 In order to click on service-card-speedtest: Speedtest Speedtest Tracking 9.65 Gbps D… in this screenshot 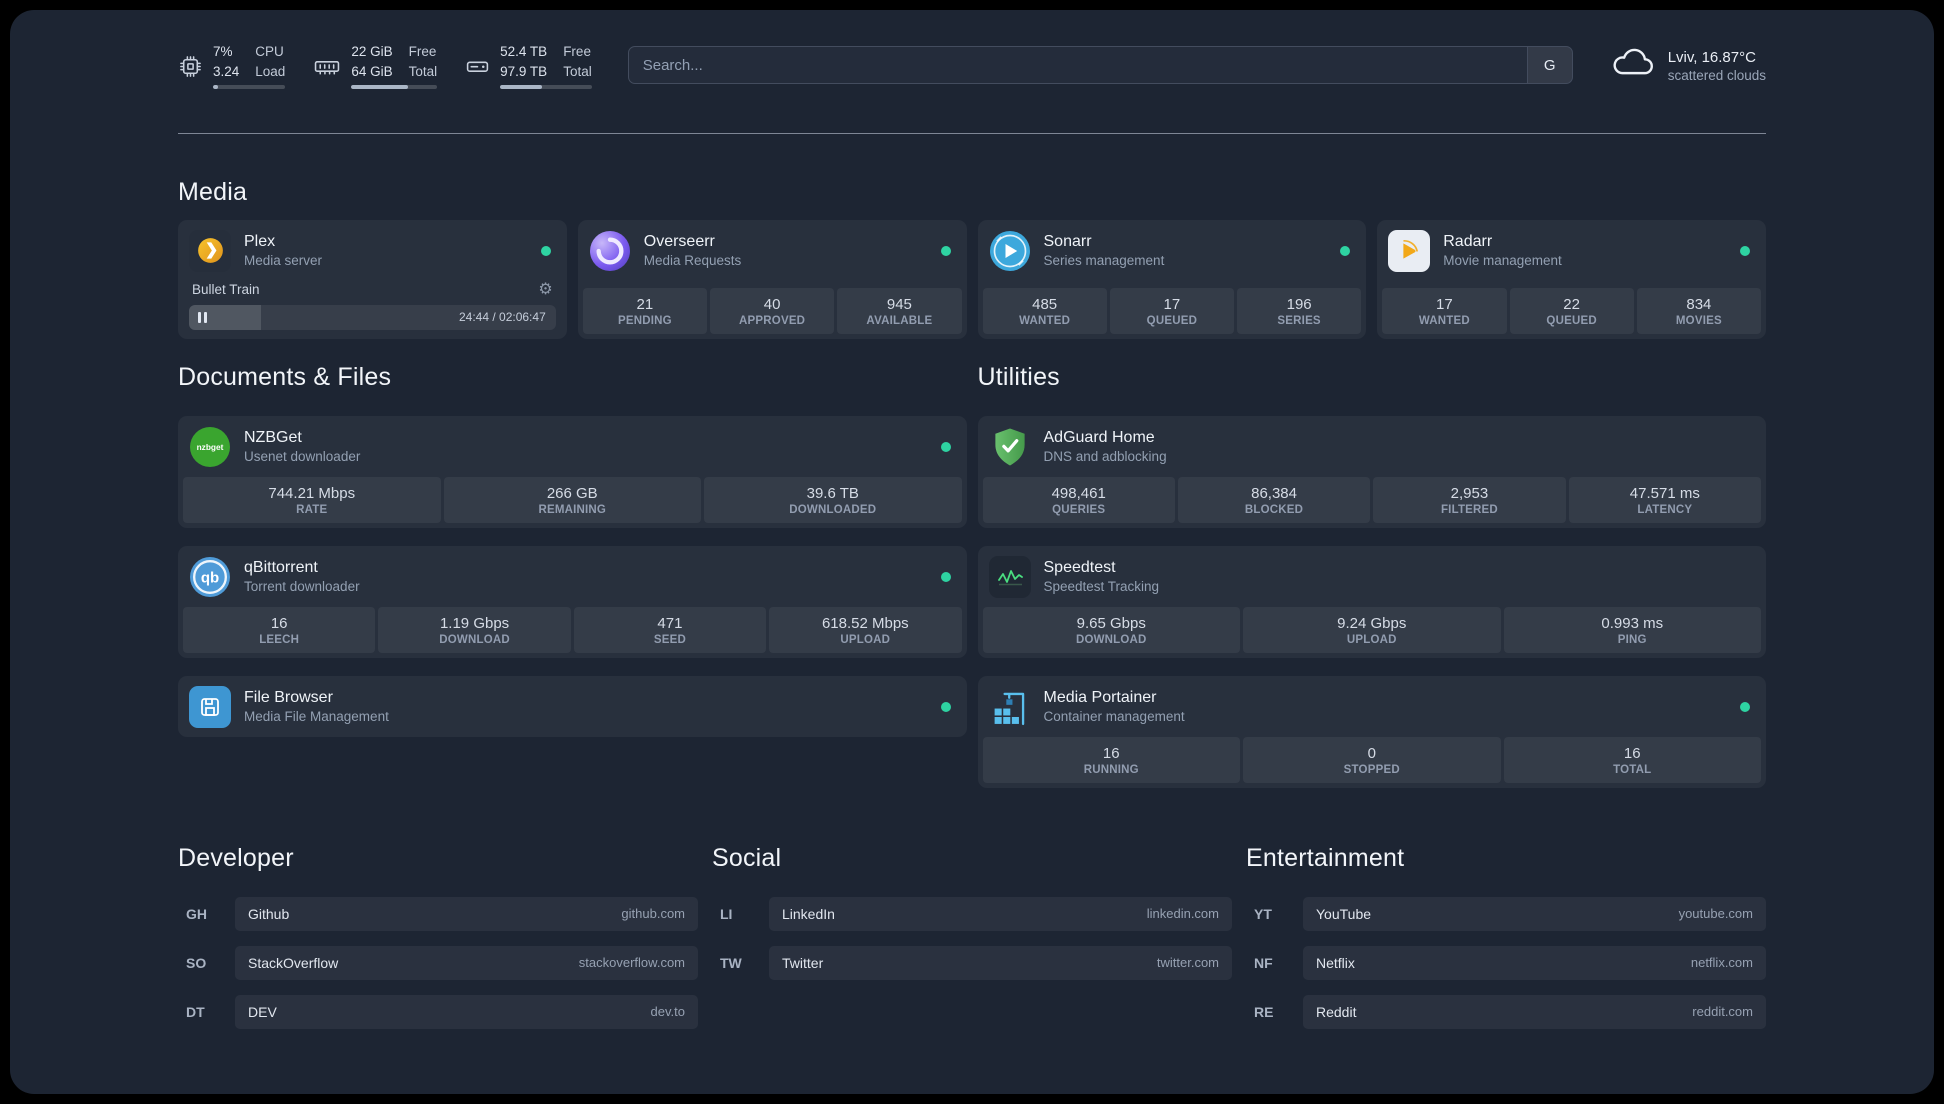, I will do `click(1371, 601)`.